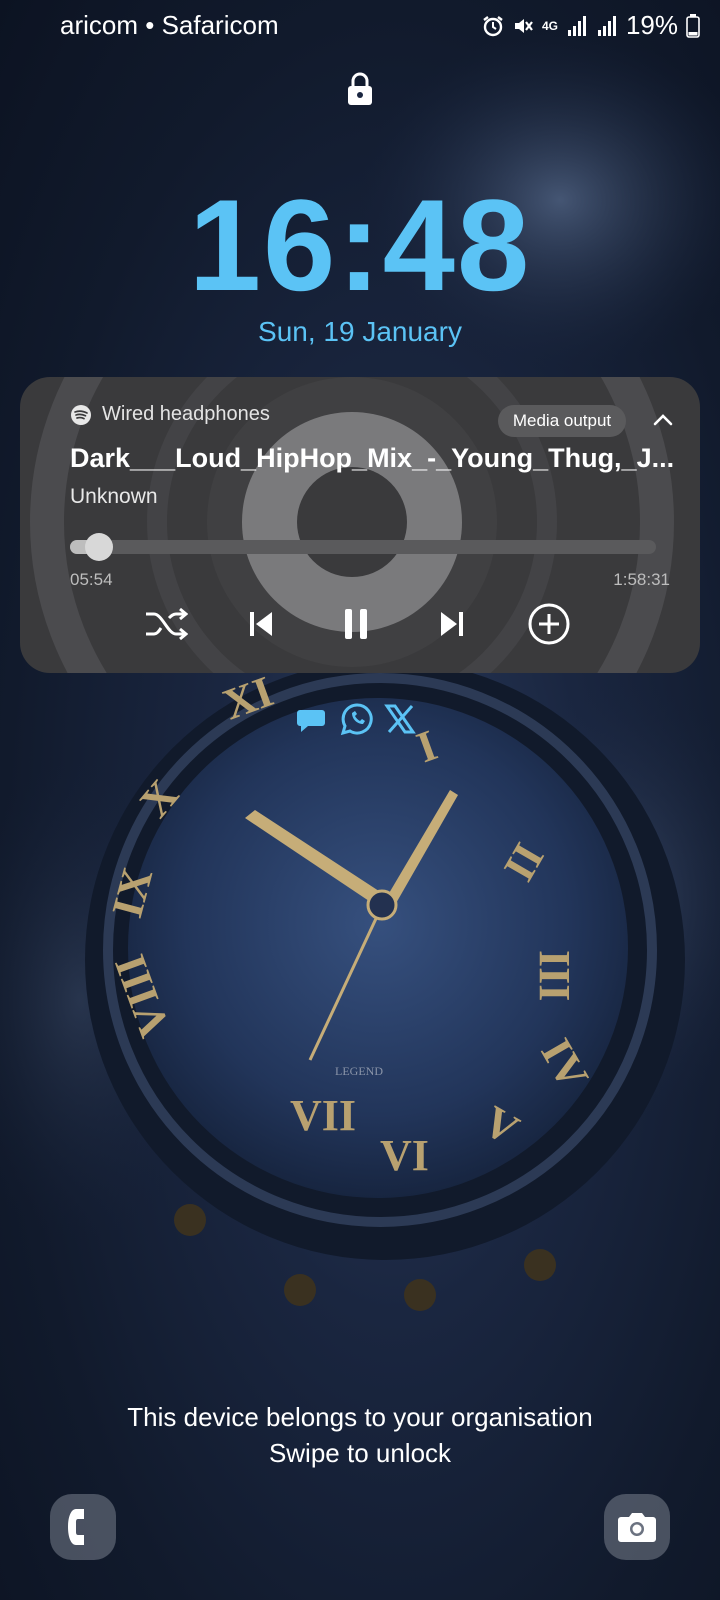 The height and width of the screenshot is (1600, 720). I want to click on battery-icon, so click(693, 25).